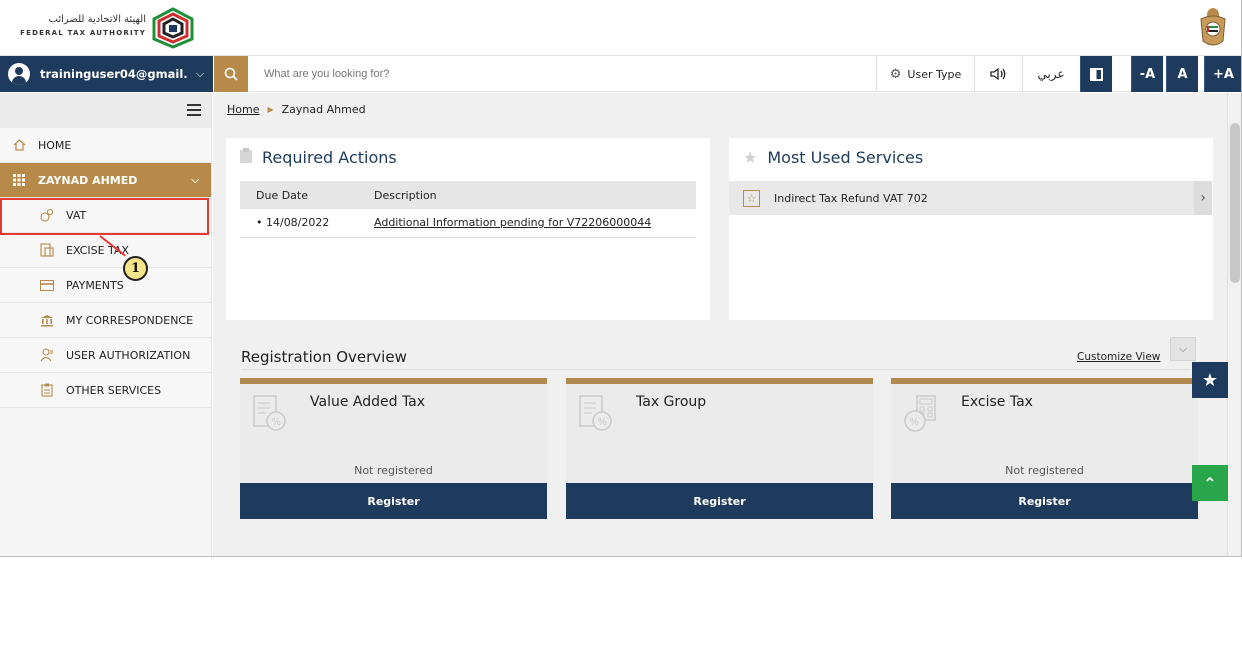 This screenshot has height=648, width=1242. I want to click on registration-overview-title: Registration Overview, so click(324, 357).